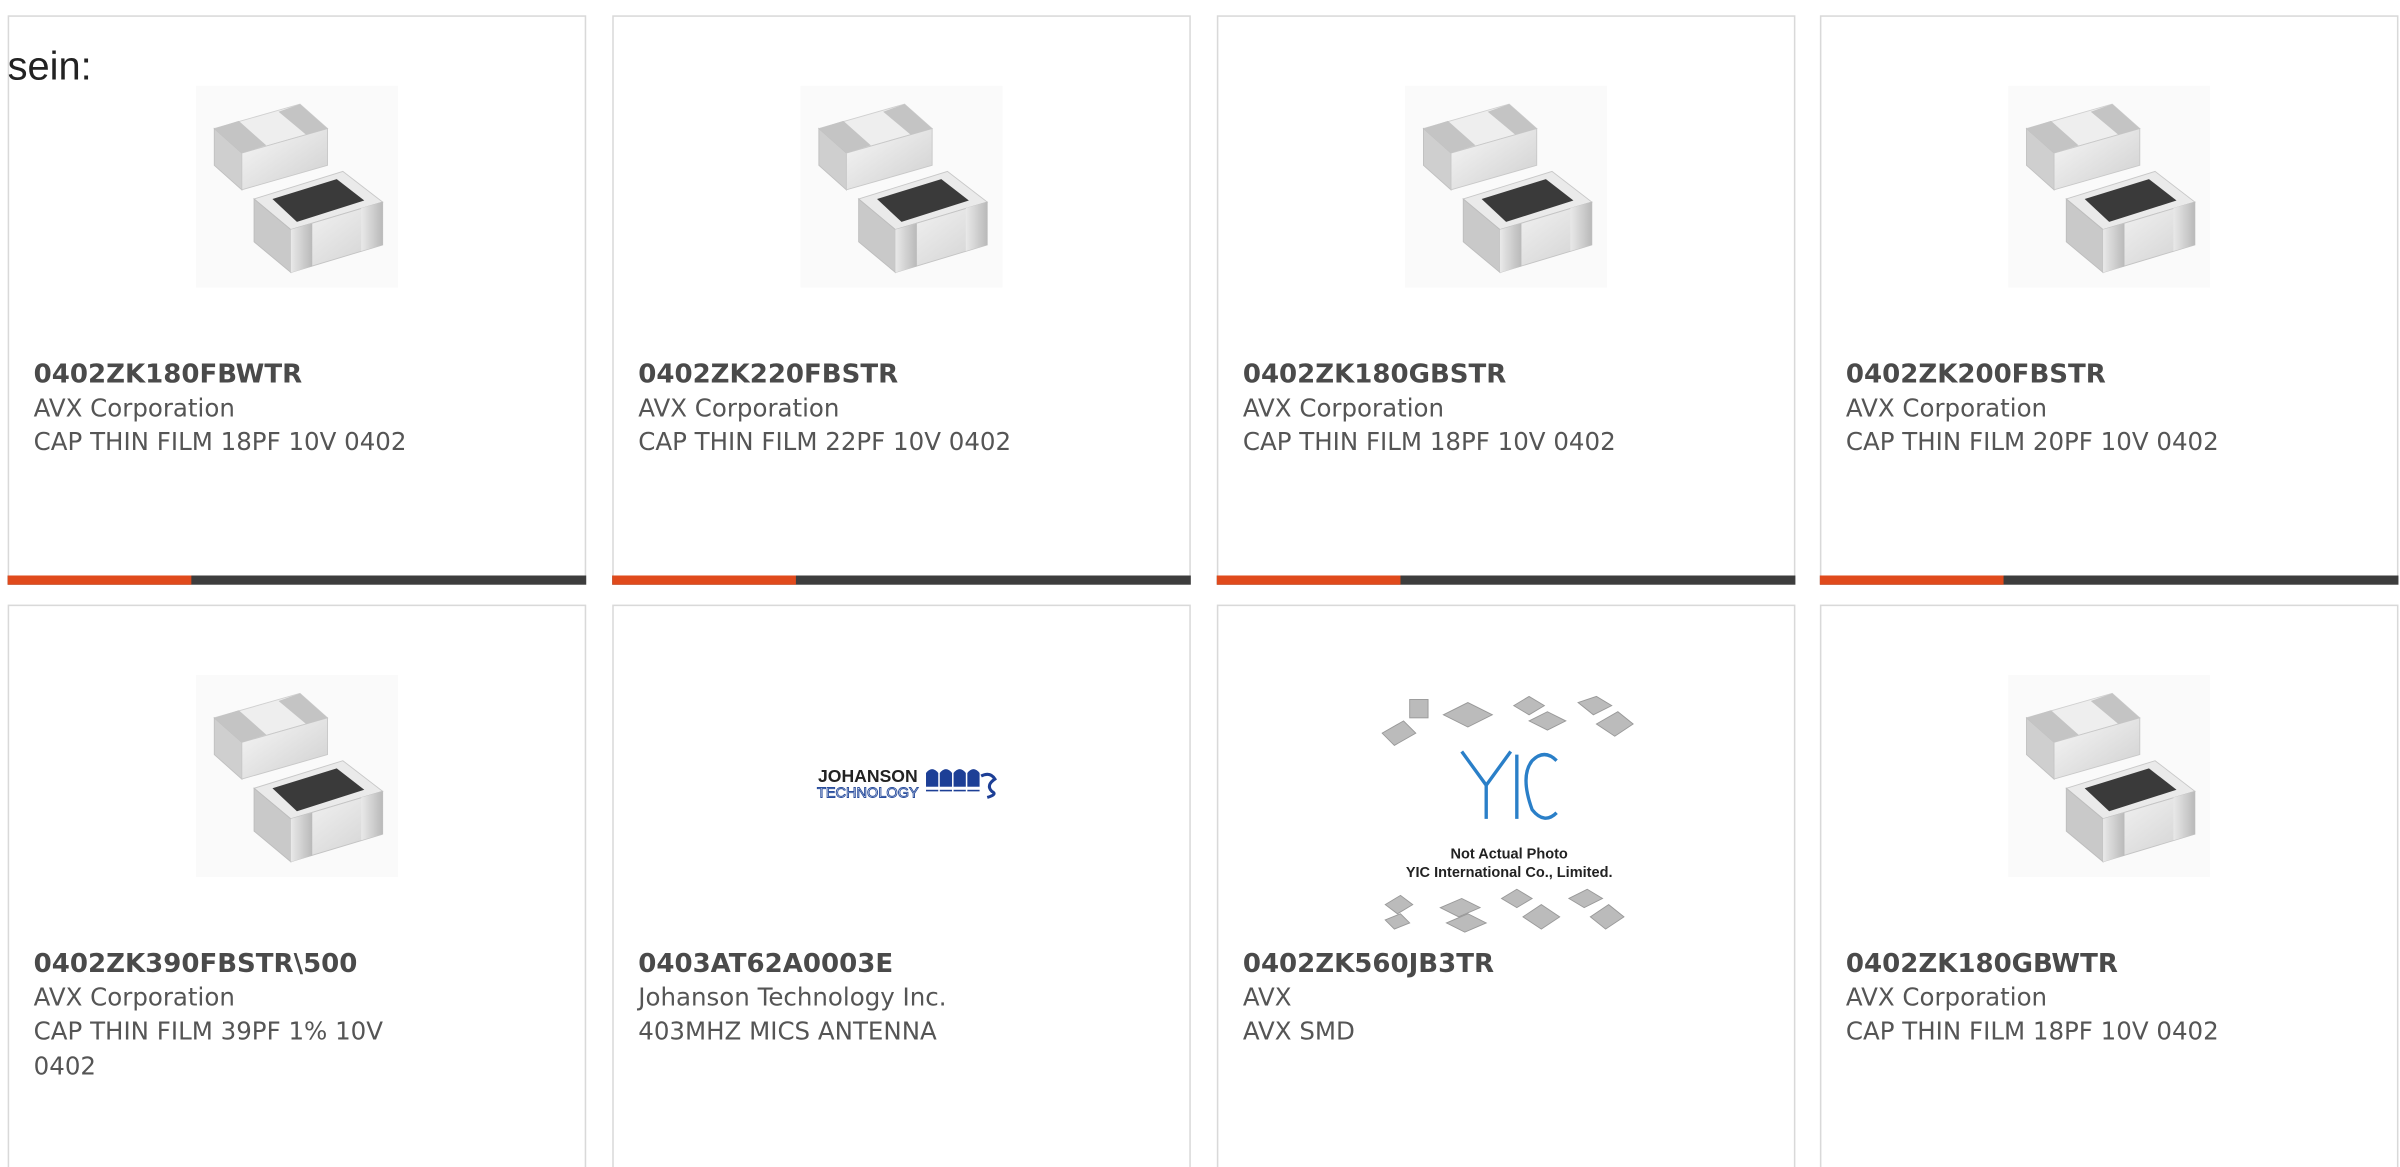  What do you see at coordinates (1504, 910) in the screenshot?
I see `component-icons-bottom` at bounding box center [1504, 910].